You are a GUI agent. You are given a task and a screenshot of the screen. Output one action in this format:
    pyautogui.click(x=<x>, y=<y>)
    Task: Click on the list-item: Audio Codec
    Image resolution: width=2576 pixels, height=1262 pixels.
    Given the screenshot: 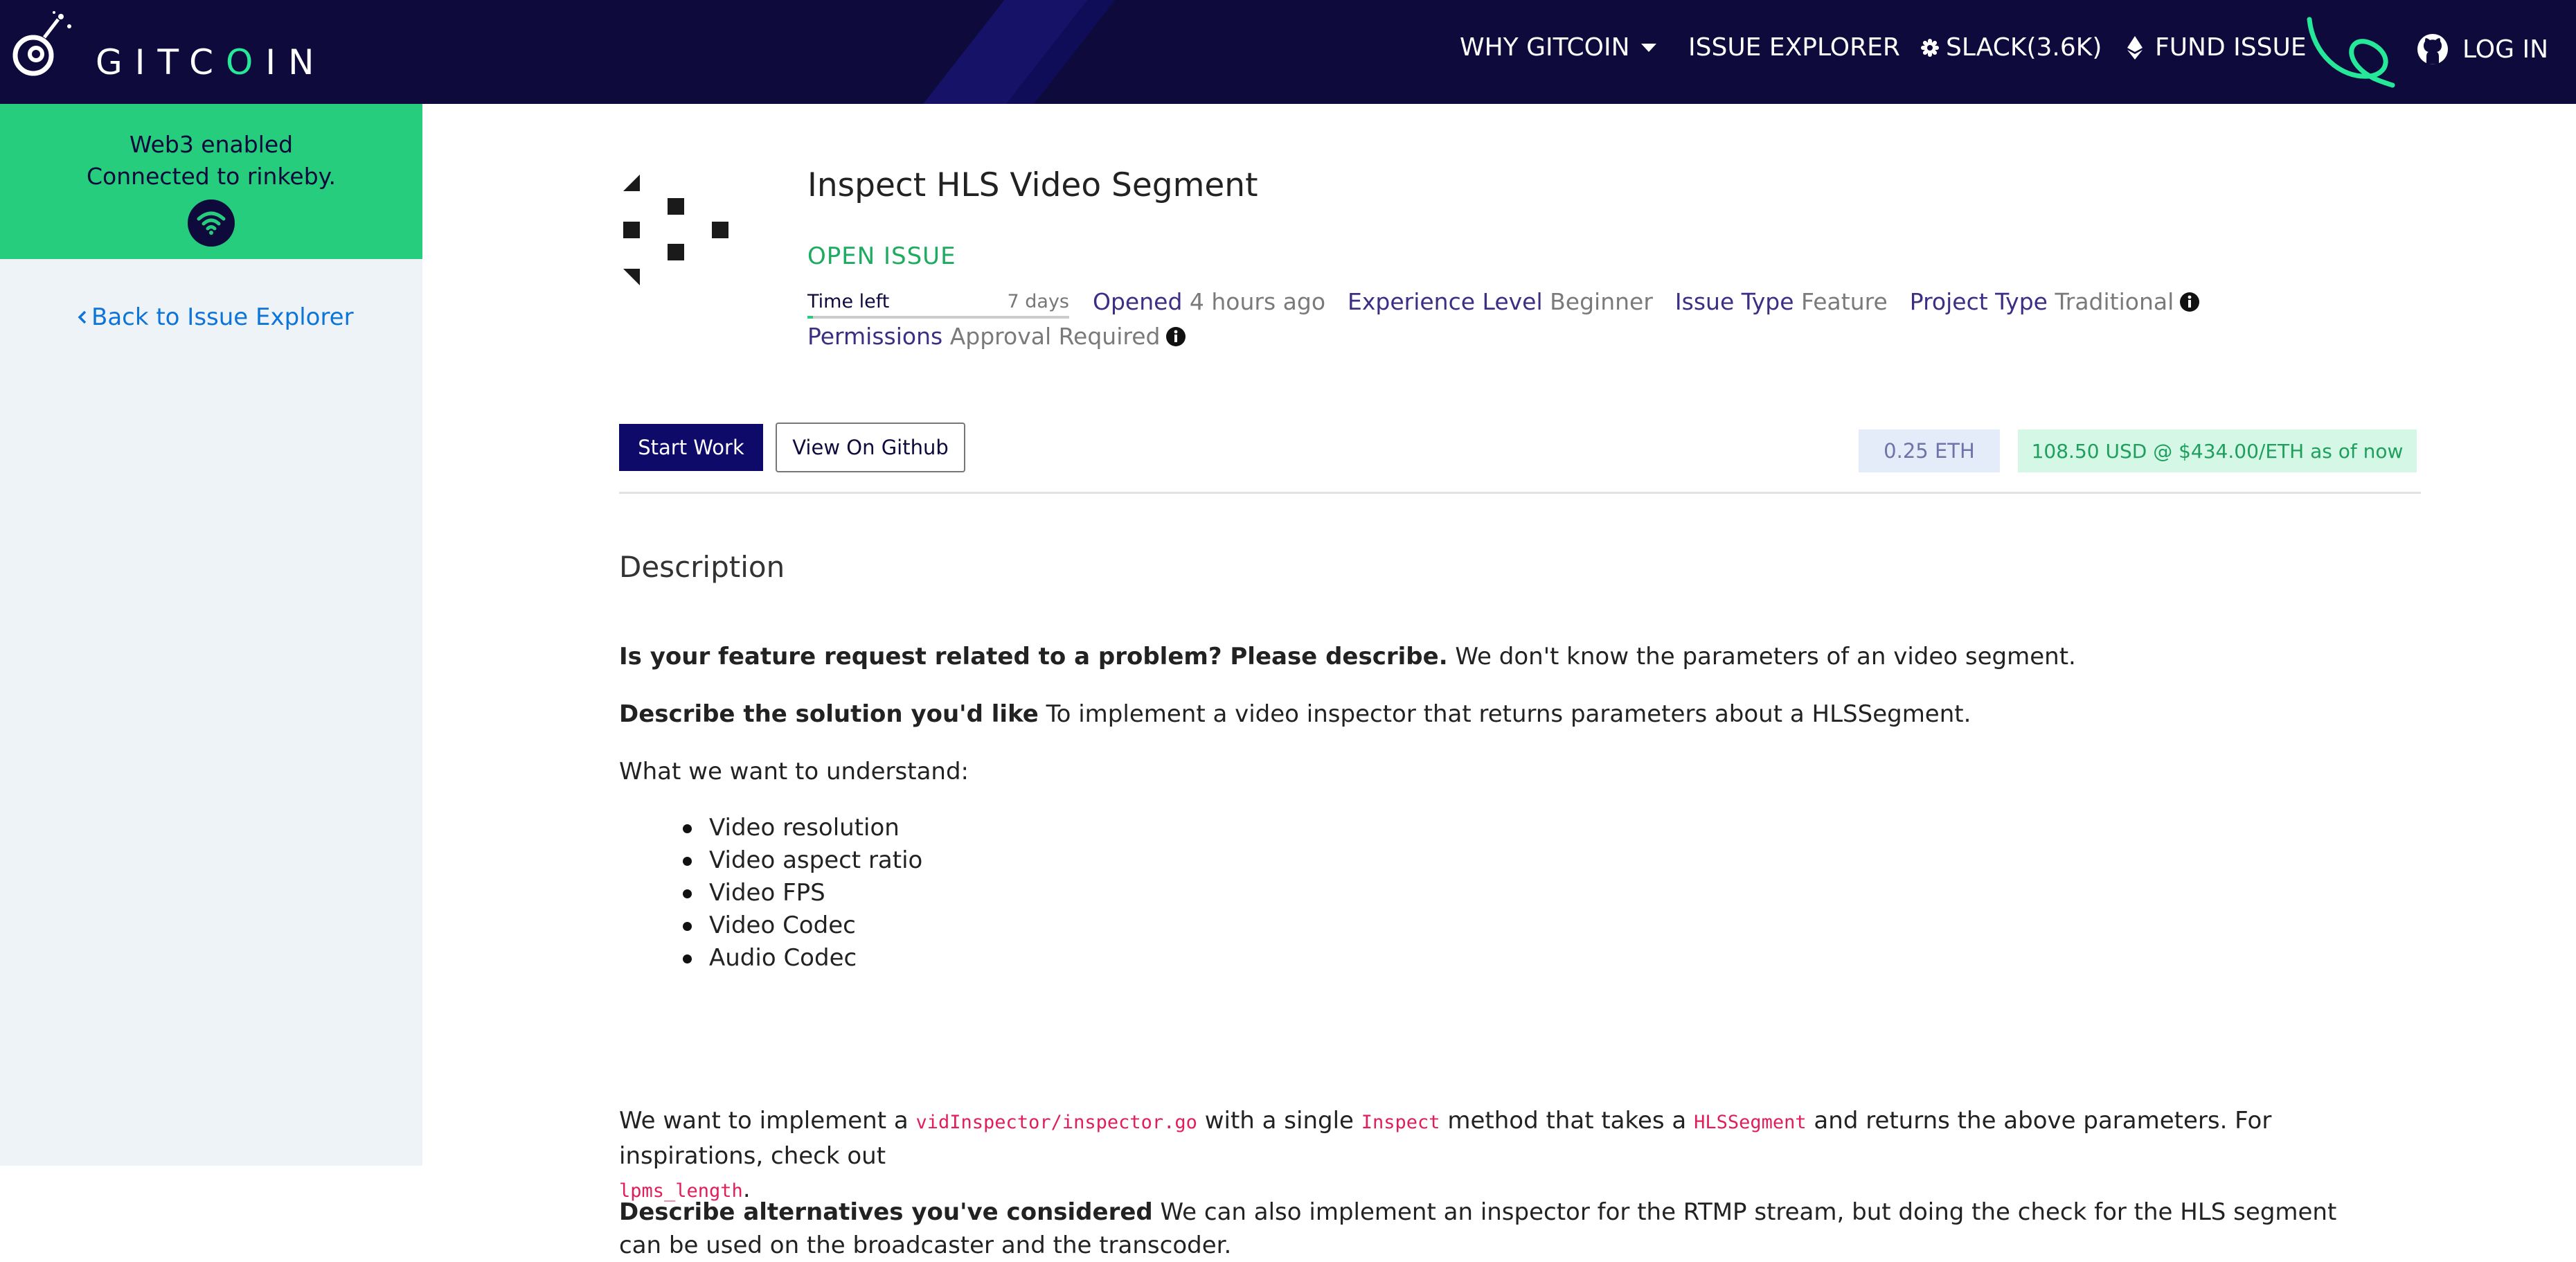 What is the action you would take?
    pyautogui.click(x=803, y=958)
    